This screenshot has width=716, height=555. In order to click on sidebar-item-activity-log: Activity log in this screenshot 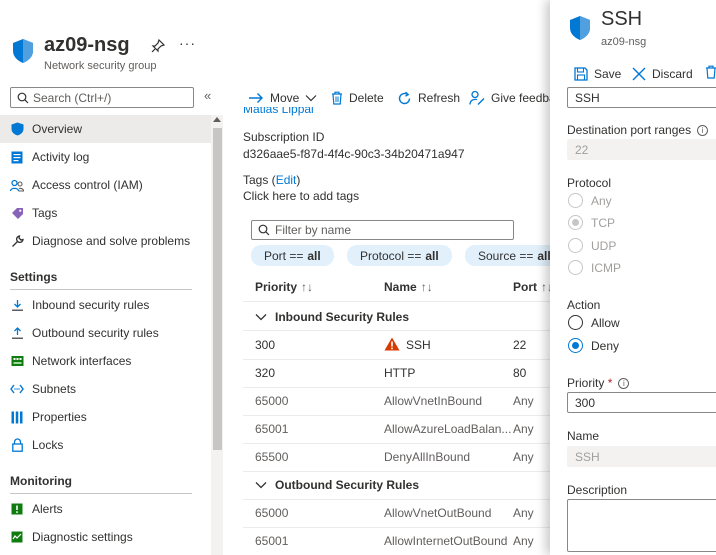, I will do `click(105, 157)`.